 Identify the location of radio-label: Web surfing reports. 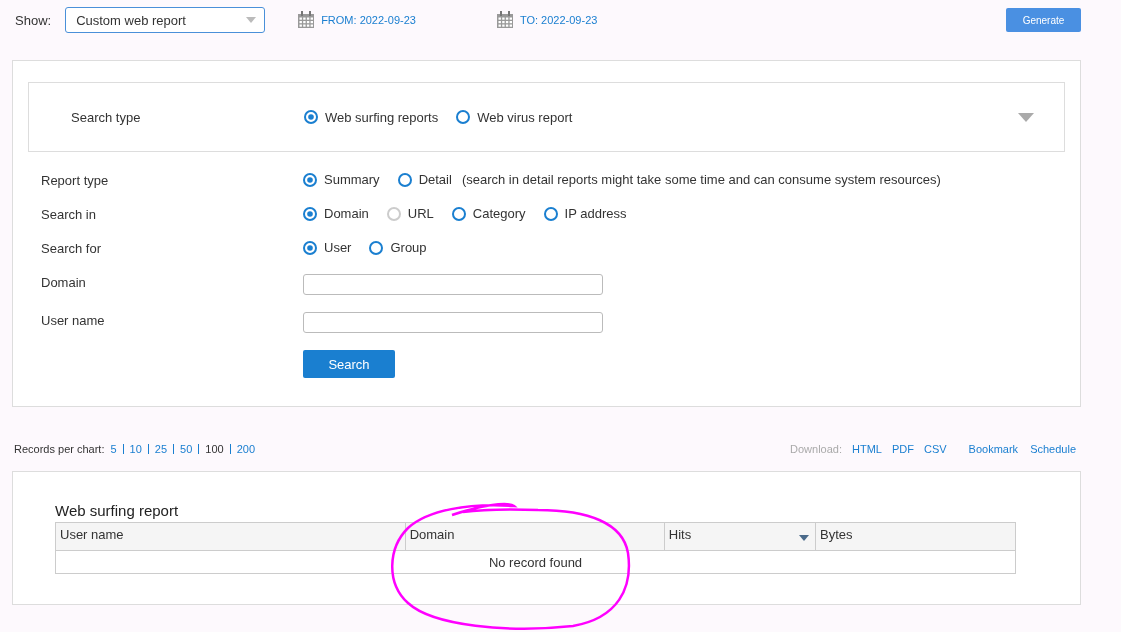
(382, 117).